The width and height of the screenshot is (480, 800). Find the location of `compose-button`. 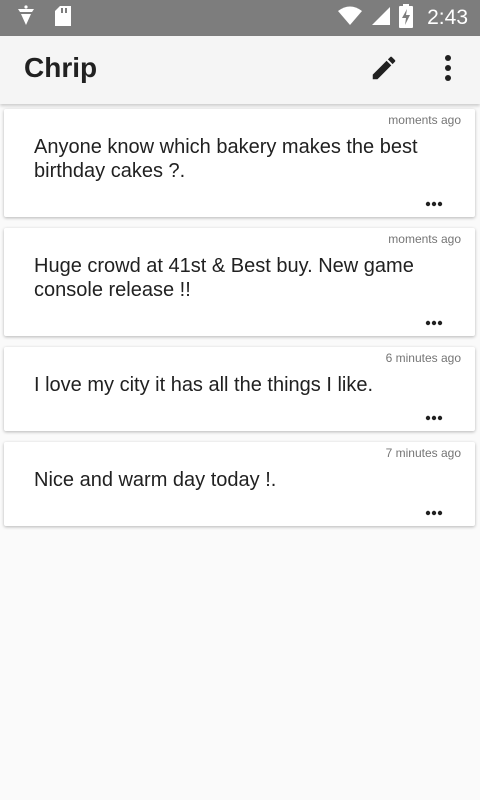

compose-button is located at coordinates (384, 70).